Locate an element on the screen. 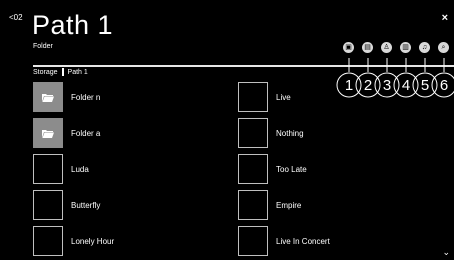 The height and width of the screenshot is (260, 454). item-label: Butterfly is located at coordinates (86, 205).